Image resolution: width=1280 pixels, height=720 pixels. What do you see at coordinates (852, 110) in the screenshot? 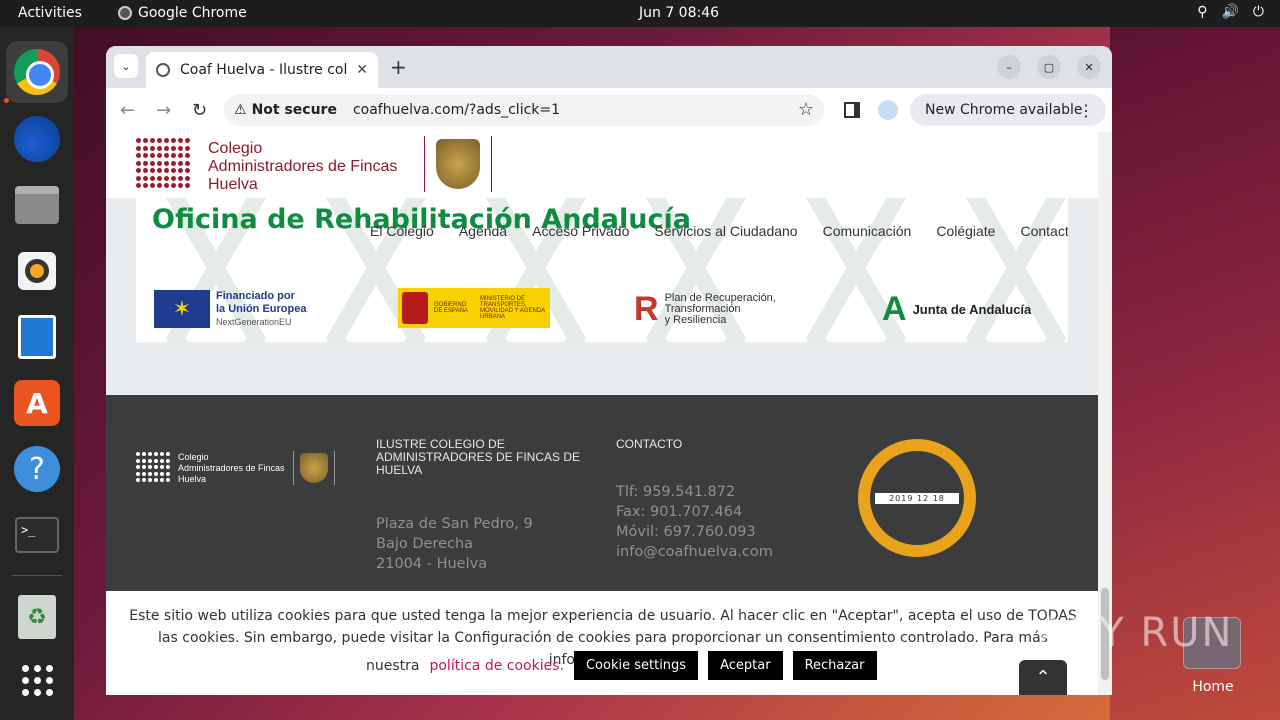
I see `side-panel-icon` at bounding box center [852, 110].